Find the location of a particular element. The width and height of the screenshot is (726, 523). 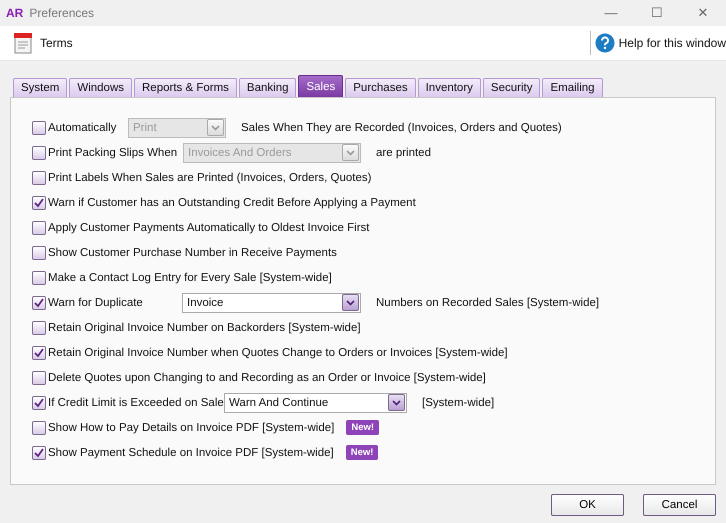

option-label: Sales When They are Recorded (Invoices, Orders and Quotes) is located at coordinates (401, 128).